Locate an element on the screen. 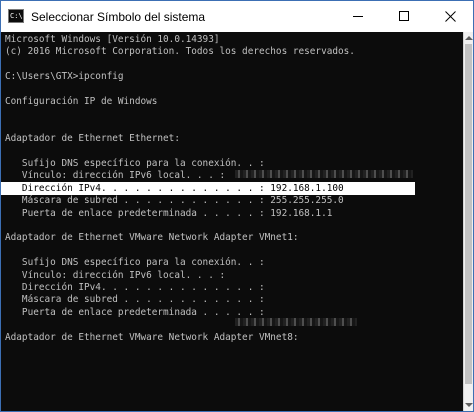 The height and width of the screenshot is (412, 474). window-title: Seleccionar Símbolo del sistema is located at coordinates (118, 17).